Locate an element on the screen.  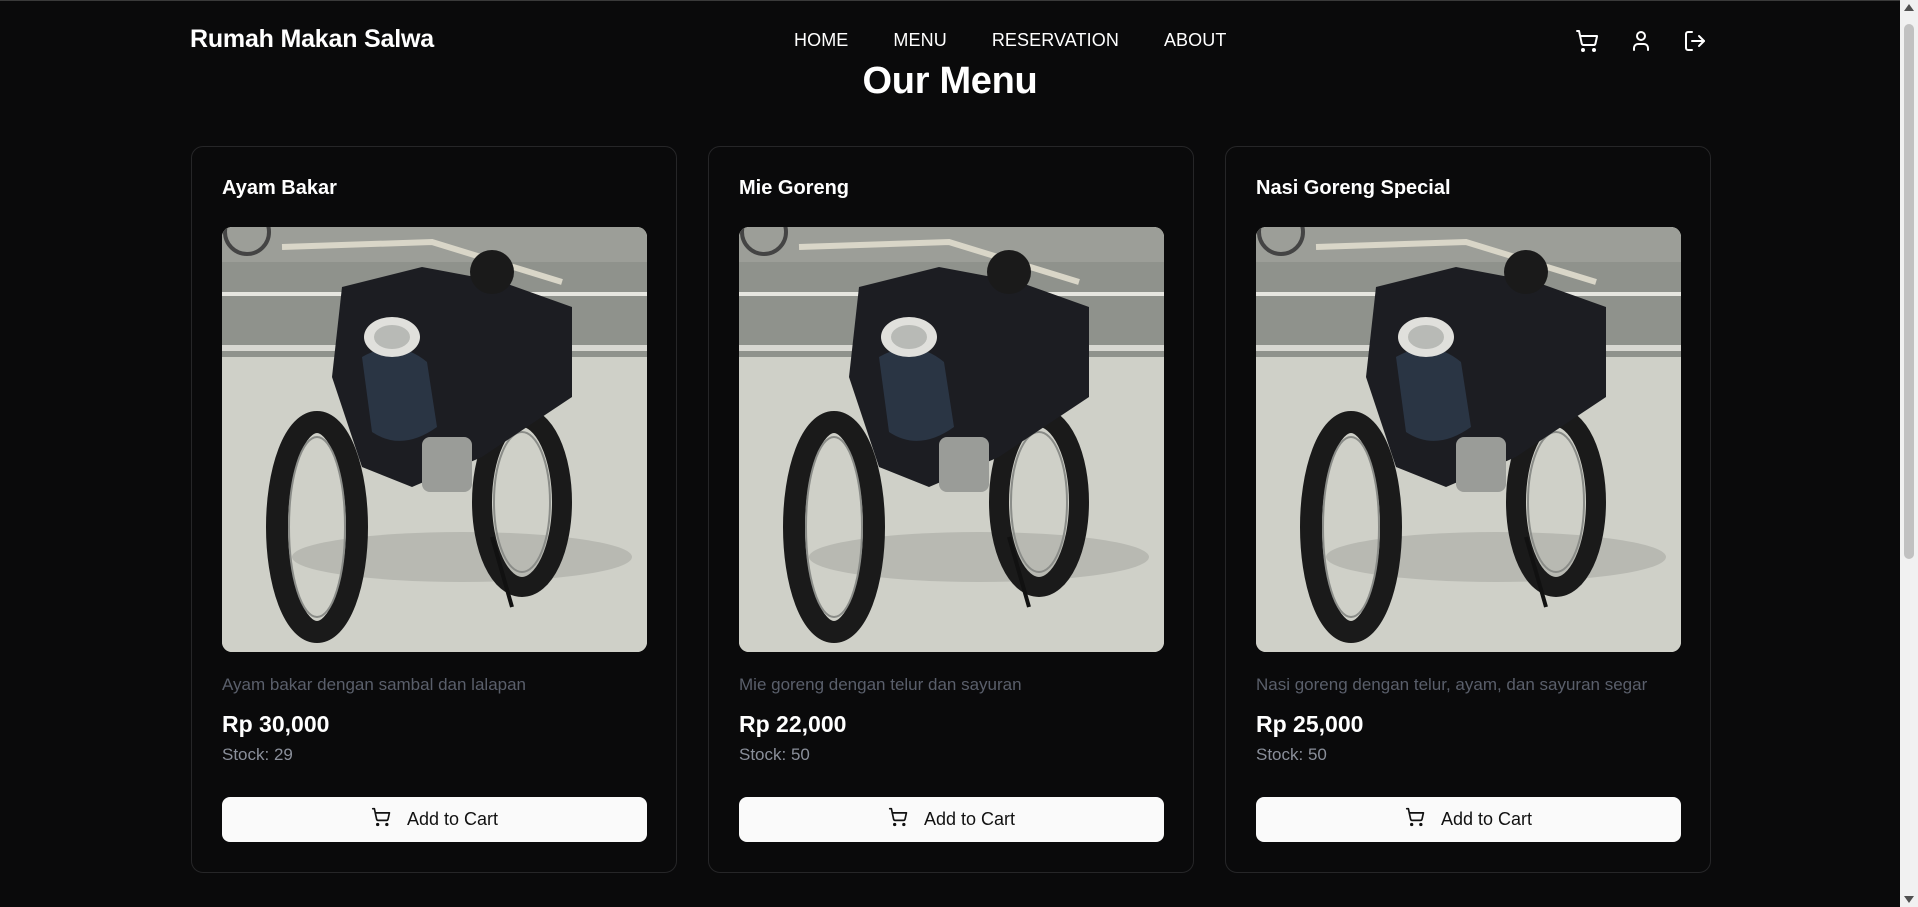
menu-item-name: Nasi Goreng Special is located at coordinates (1353, 188).